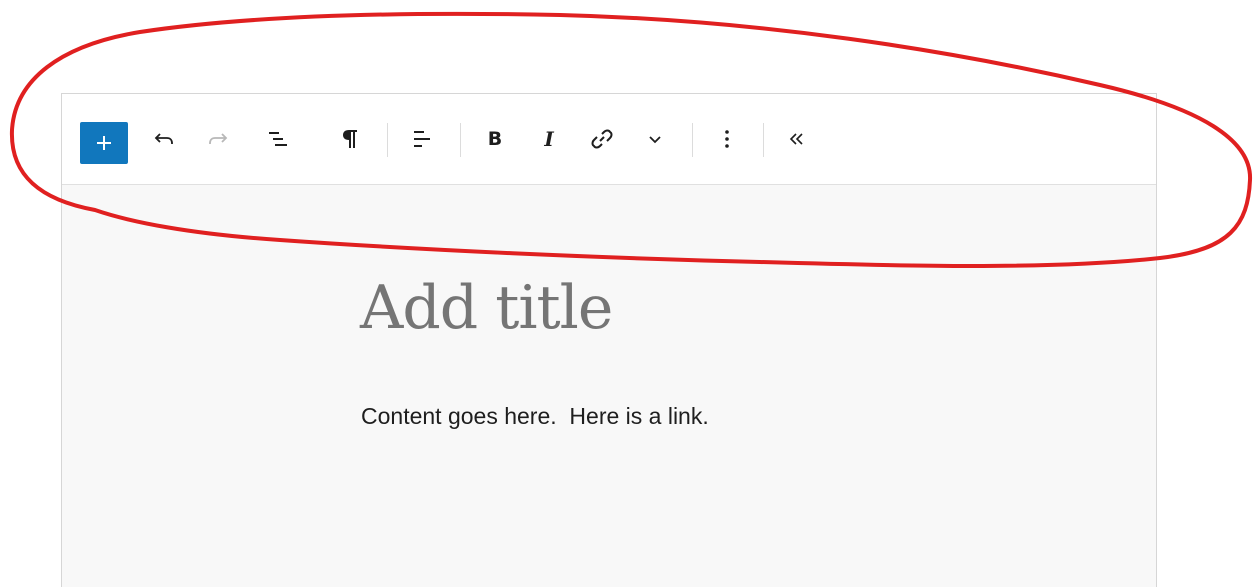 The image size is (1255, 587). I want to click on redo-button, so click(218, 139).